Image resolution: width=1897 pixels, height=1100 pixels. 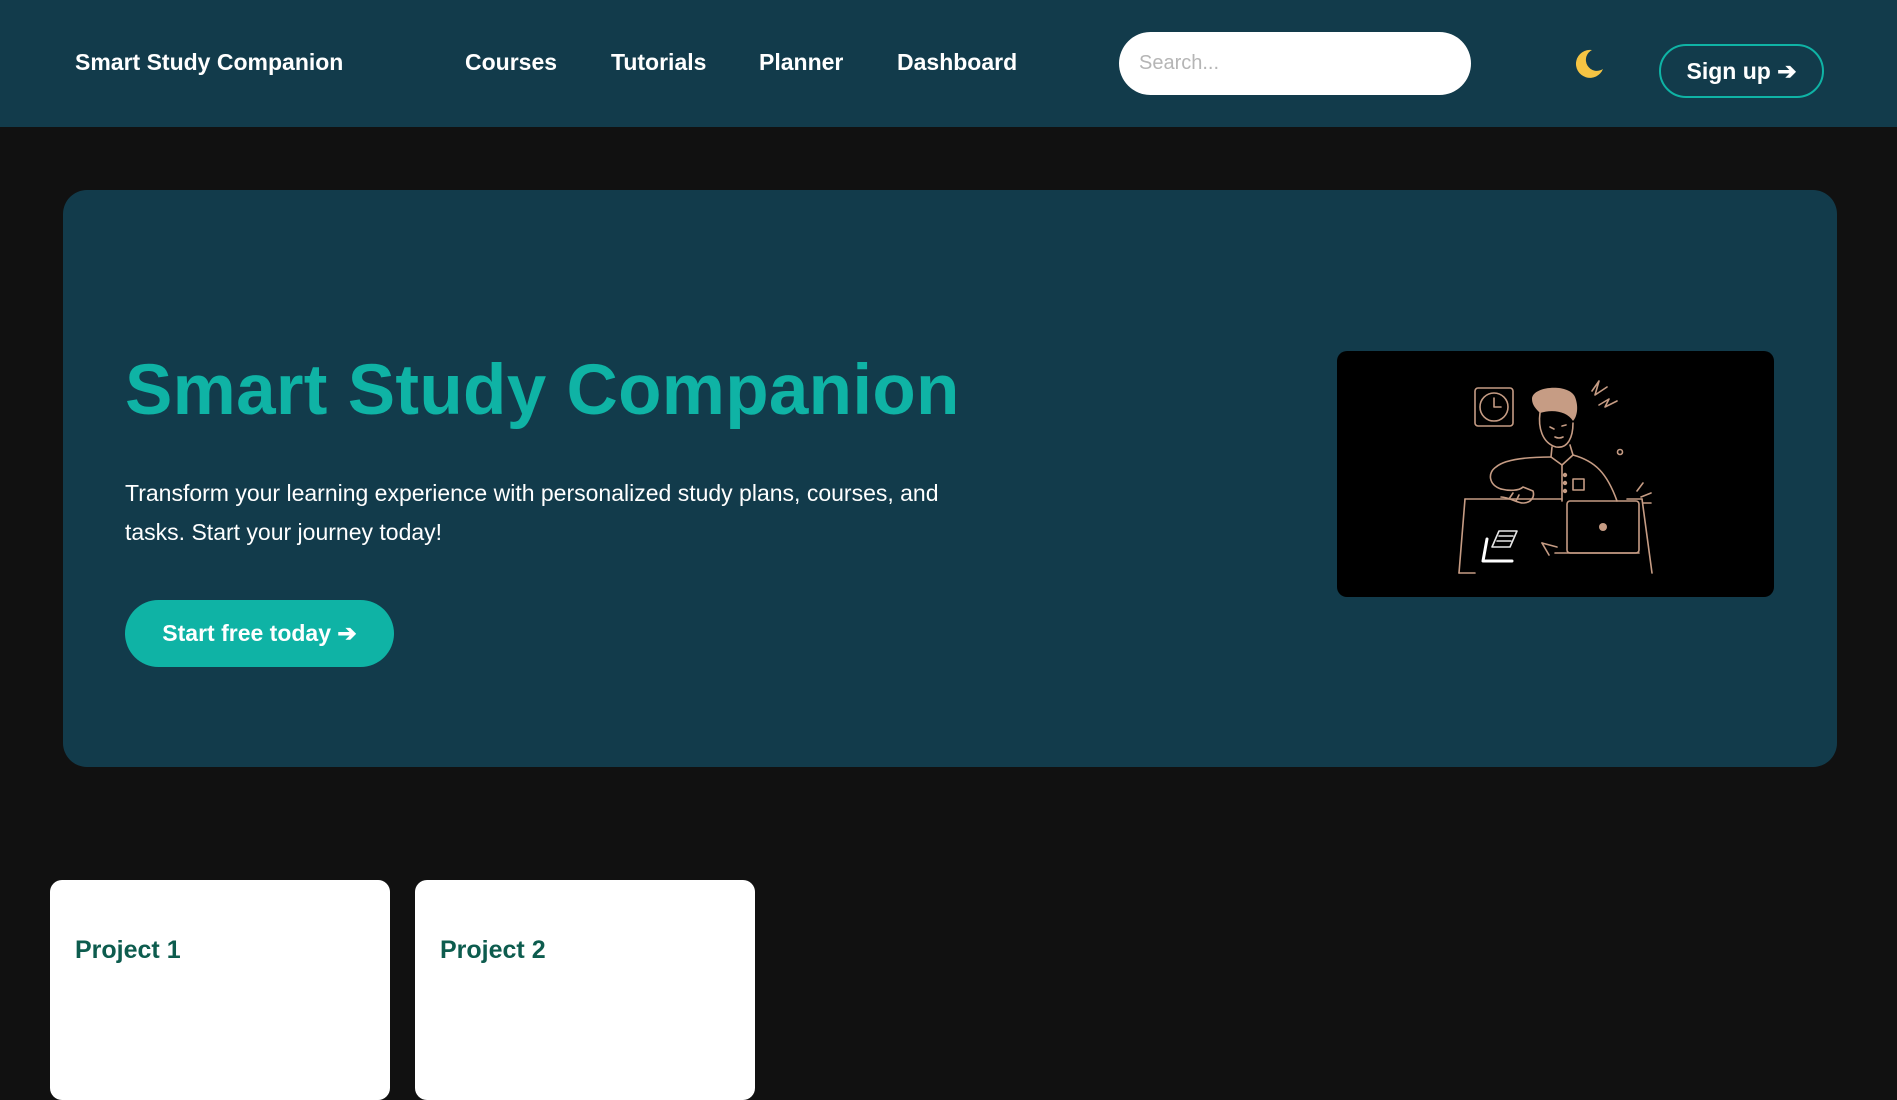 I want to click on nav-link-courses: Courses, so click(x=511, y=62).